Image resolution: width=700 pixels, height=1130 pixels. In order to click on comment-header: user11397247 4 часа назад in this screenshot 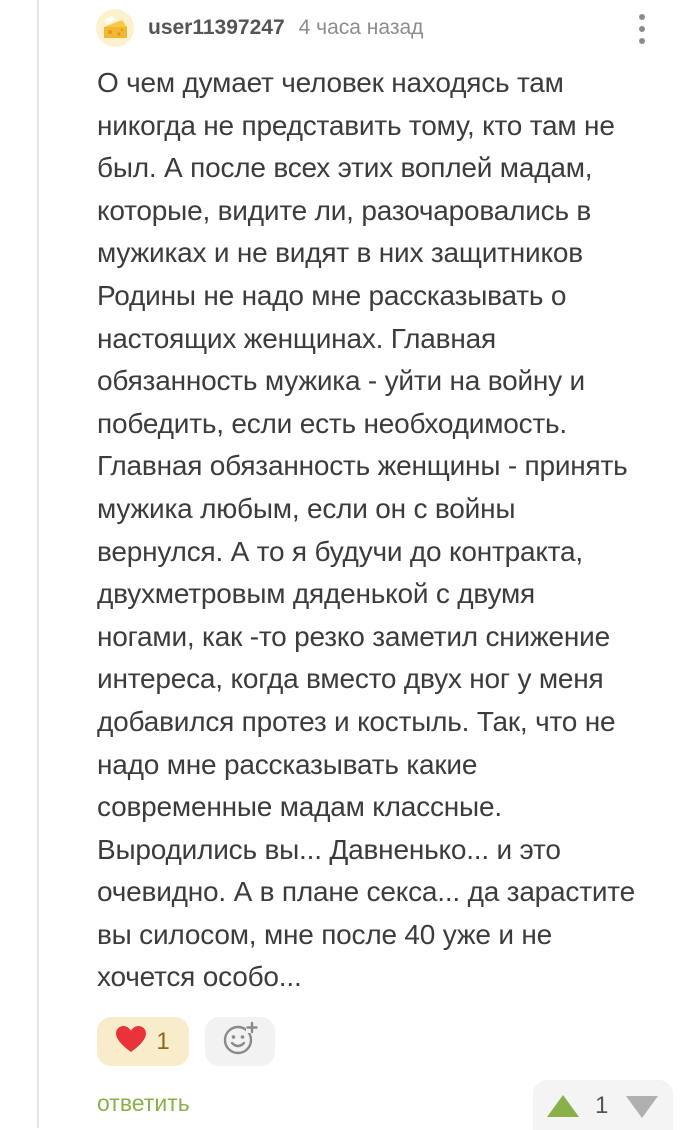, I will do `click(386, 28)`.